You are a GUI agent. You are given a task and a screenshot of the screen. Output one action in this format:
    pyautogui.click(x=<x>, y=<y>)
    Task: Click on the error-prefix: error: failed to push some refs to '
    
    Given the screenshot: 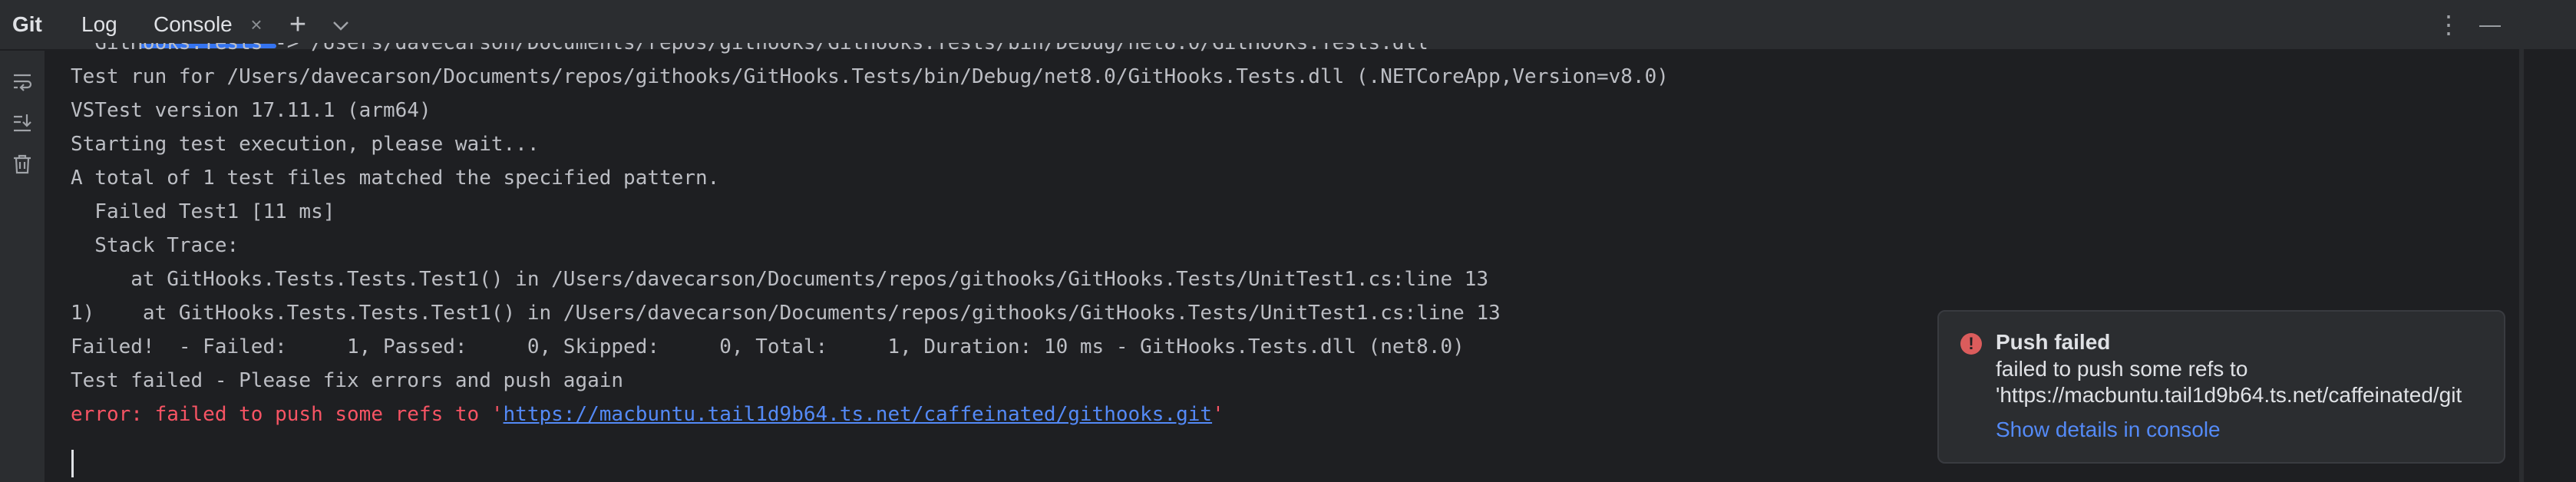 What is the action you would take?
    pyautogui.click(x=287, y=414)
    